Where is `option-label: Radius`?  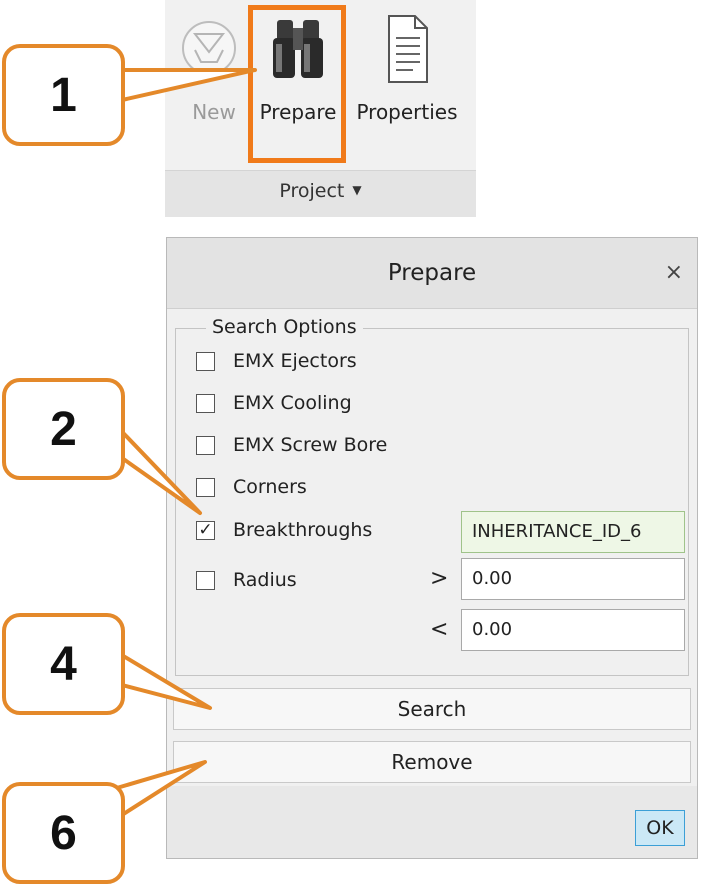
option-label: Radius is located at coordinates (265, 580).